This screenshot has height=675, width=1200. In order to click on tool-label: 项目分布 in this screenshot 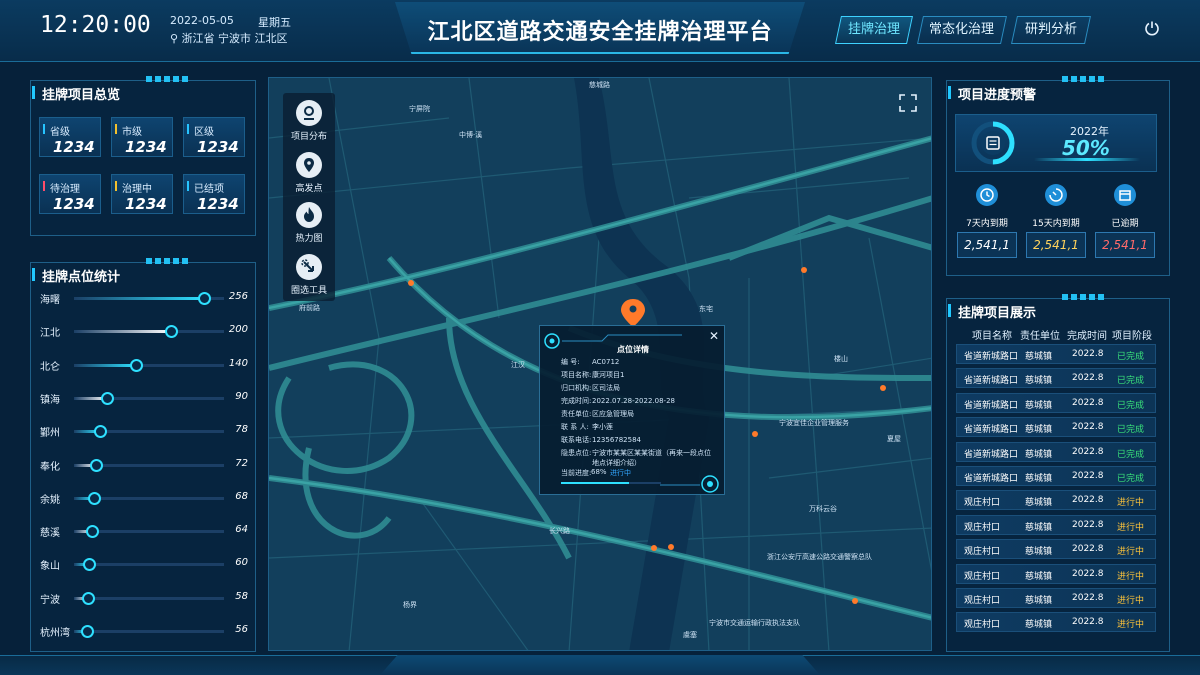, I will do `click(308, 137)`.